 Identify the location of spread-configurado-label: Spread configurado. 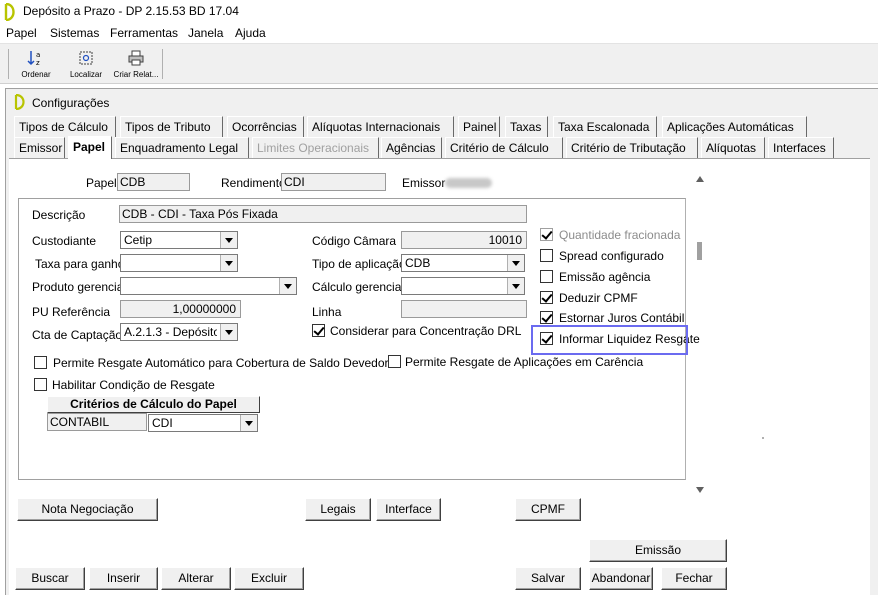
(611, 256).